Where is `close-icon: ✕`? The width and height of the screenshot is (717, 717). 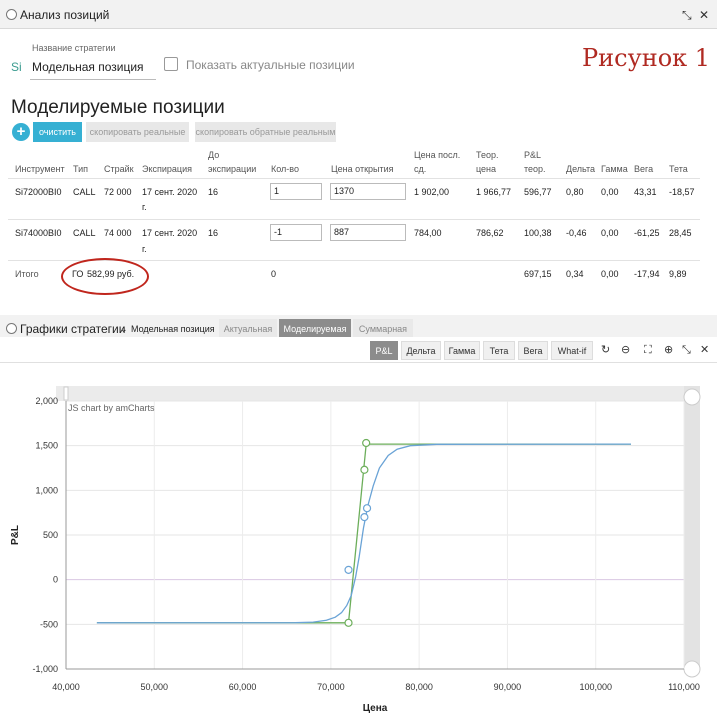 close-icon: ✕ is located at coordinates (704, 15).